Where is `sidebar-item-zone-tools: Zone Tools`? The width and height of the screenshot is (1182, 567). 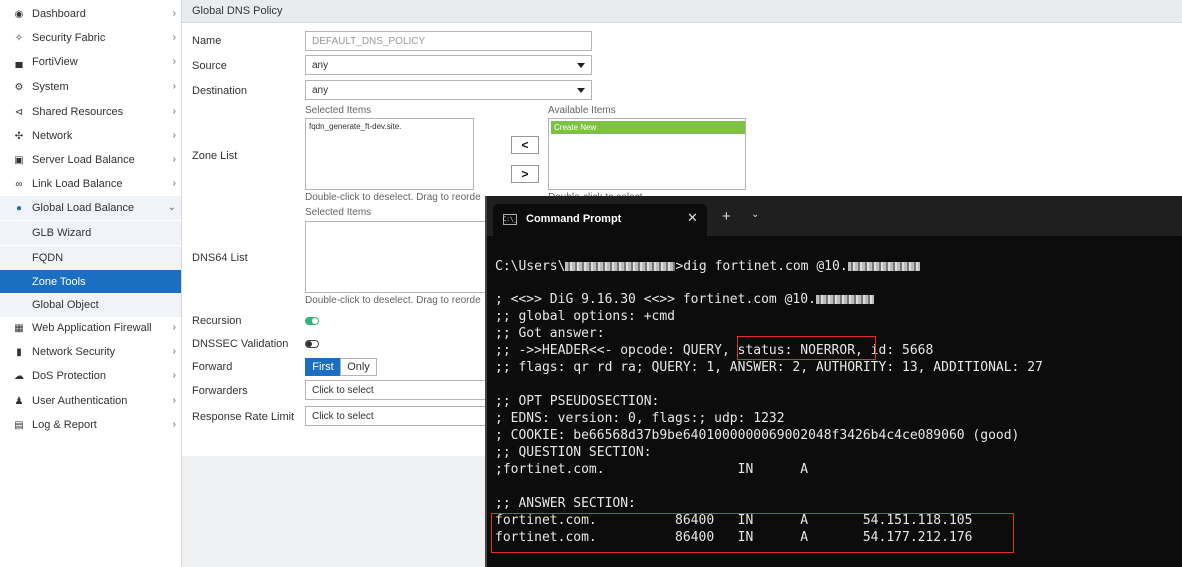
sidebar-item-zone-tools: Zone Tools is located at coordinates (90, 282).